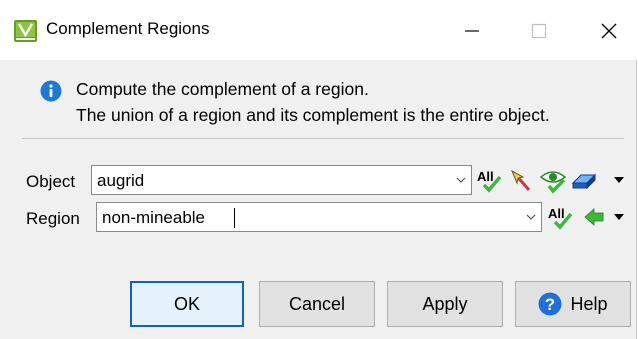 The image size is (638, 339). Describe the element at coordinates (317, 304) in the screenshot. I see `cancel-button: Cancel` at that location.